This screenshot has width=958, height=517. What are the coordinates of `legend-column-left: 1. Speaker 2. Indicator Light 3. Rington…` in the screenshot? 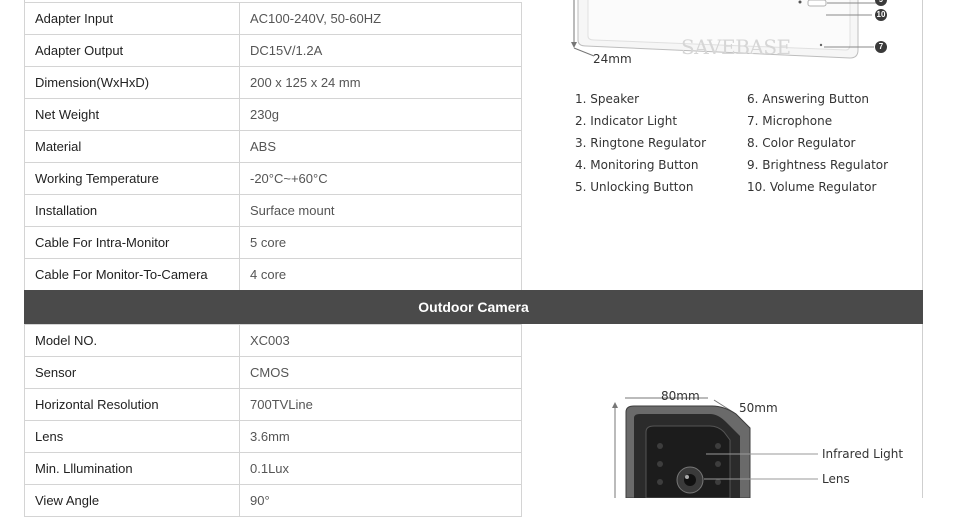 It's located at (660, 143).